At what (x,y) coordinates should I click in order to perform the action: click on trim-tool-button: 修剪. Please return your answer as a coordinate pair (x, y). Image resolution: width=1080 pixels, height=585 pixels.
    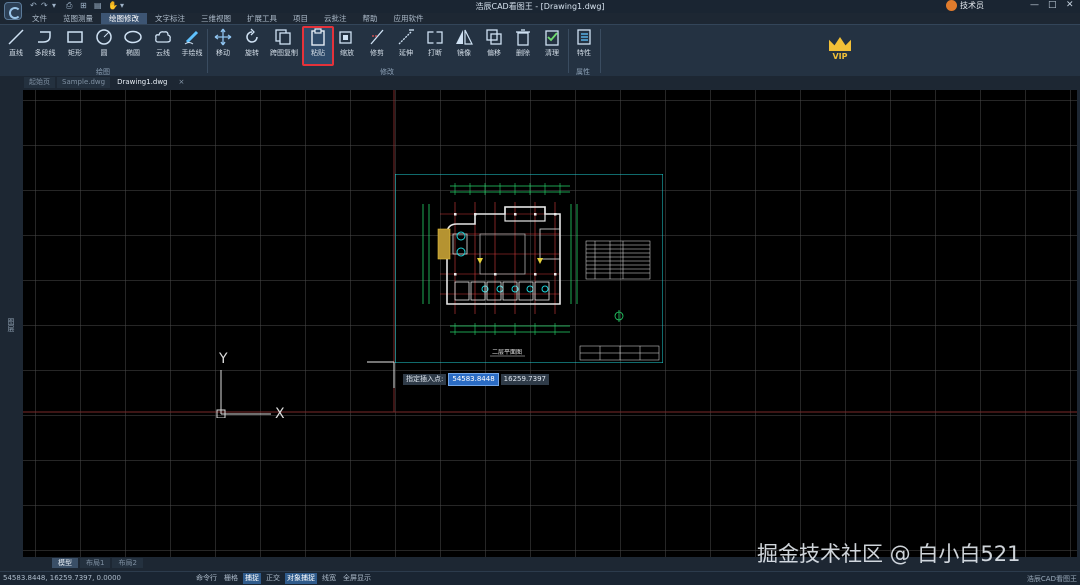
    Looking at the image, I should click on (377, 43).